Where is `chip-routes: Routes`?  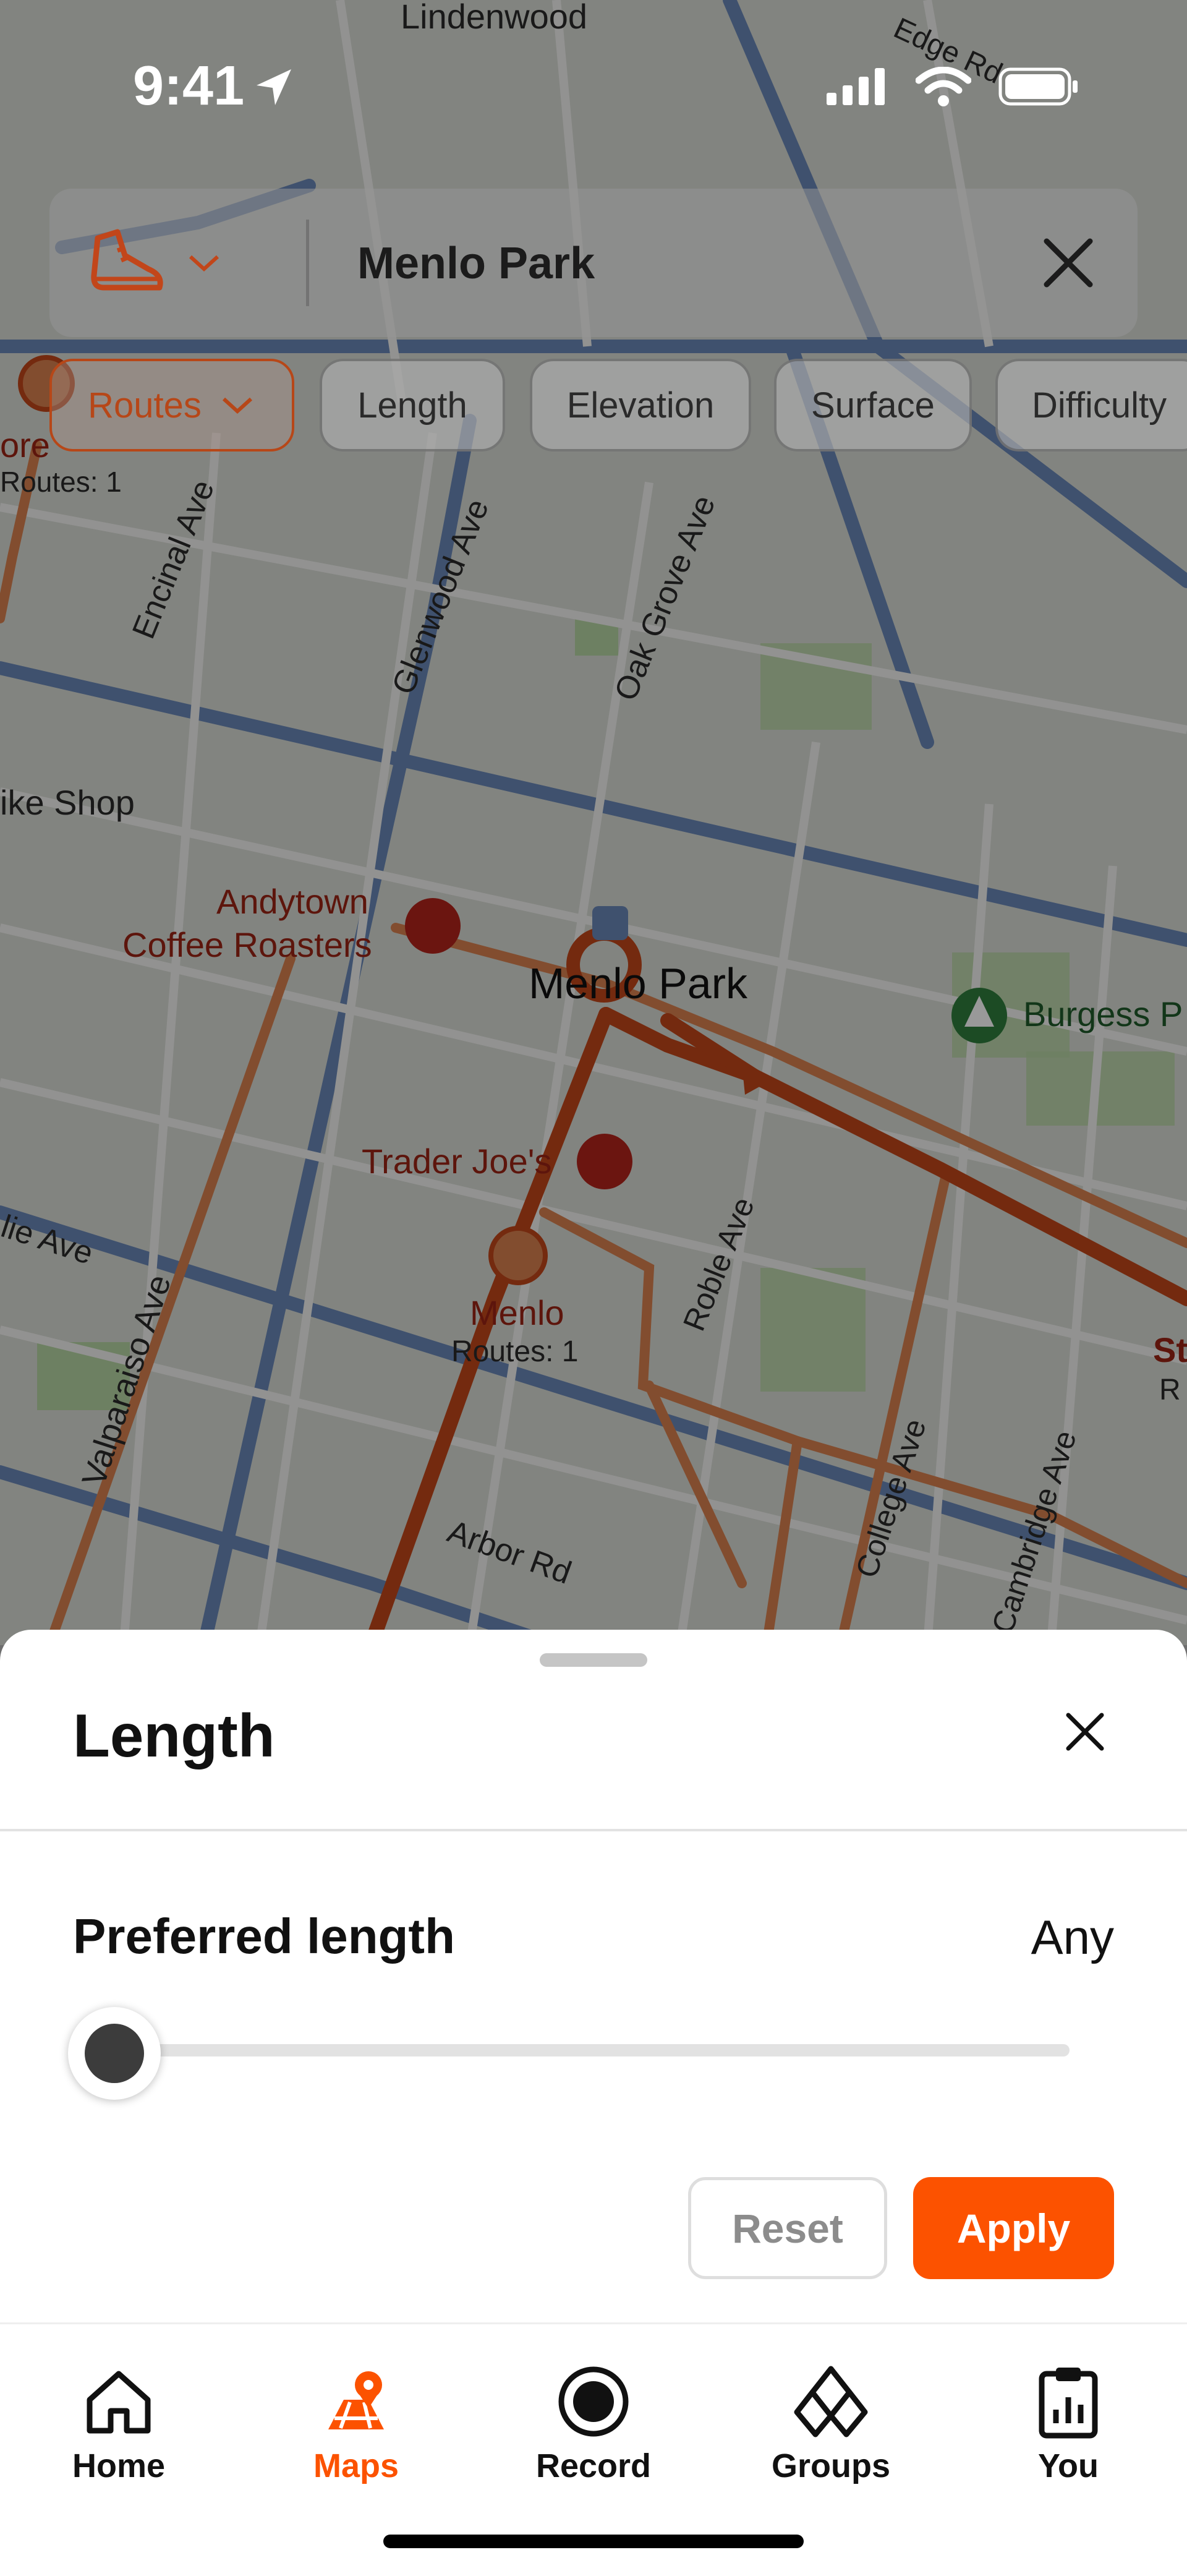
chip-routes: Routes is located at coordinates (172, 405).